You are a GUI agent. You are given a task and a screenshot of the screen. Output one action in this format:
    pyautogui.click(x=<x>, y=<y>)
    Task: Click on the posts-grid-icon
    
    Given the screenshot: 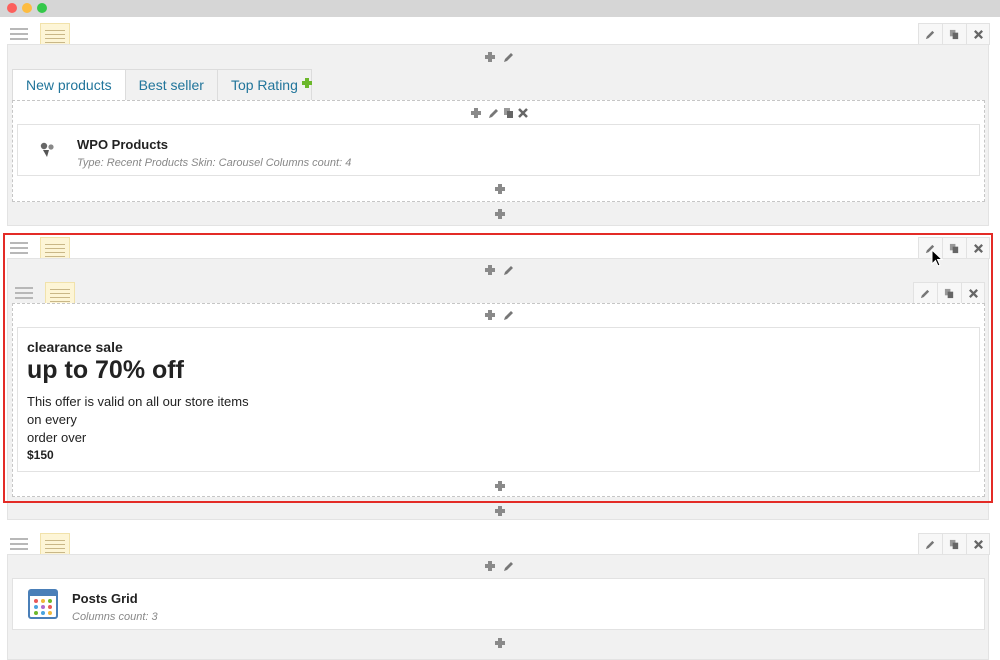 What is the action you would take?
    pyautogui.click(x=43, y=604)
    